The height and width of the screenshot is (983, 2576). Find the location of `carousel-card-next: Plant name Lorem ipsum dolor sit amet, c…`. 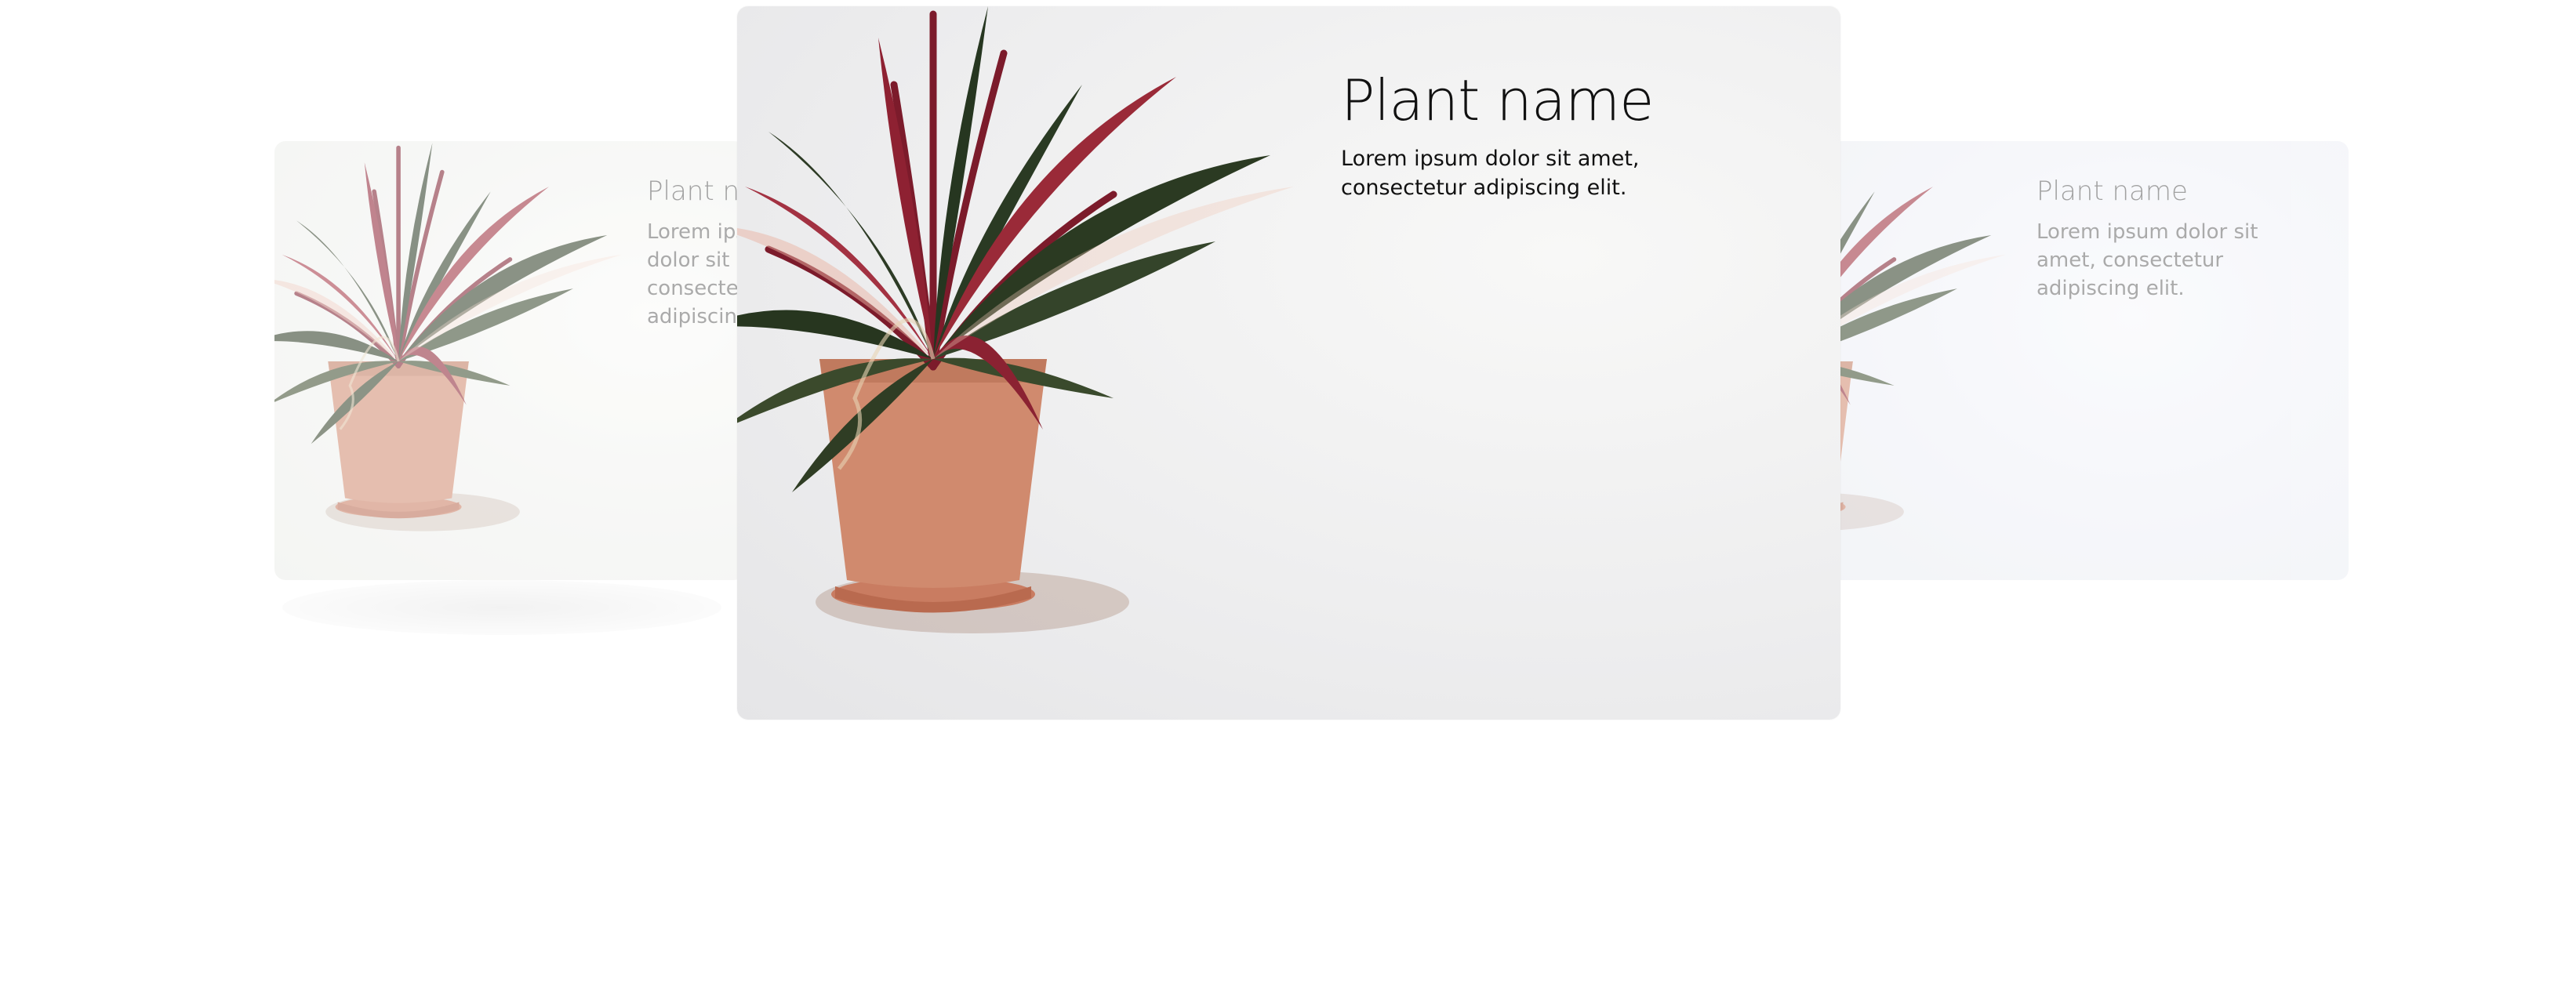

carousel-card-next: Plant name Lorem ipsum dolor sit amet, c… is located at coordinates (2078, 360).